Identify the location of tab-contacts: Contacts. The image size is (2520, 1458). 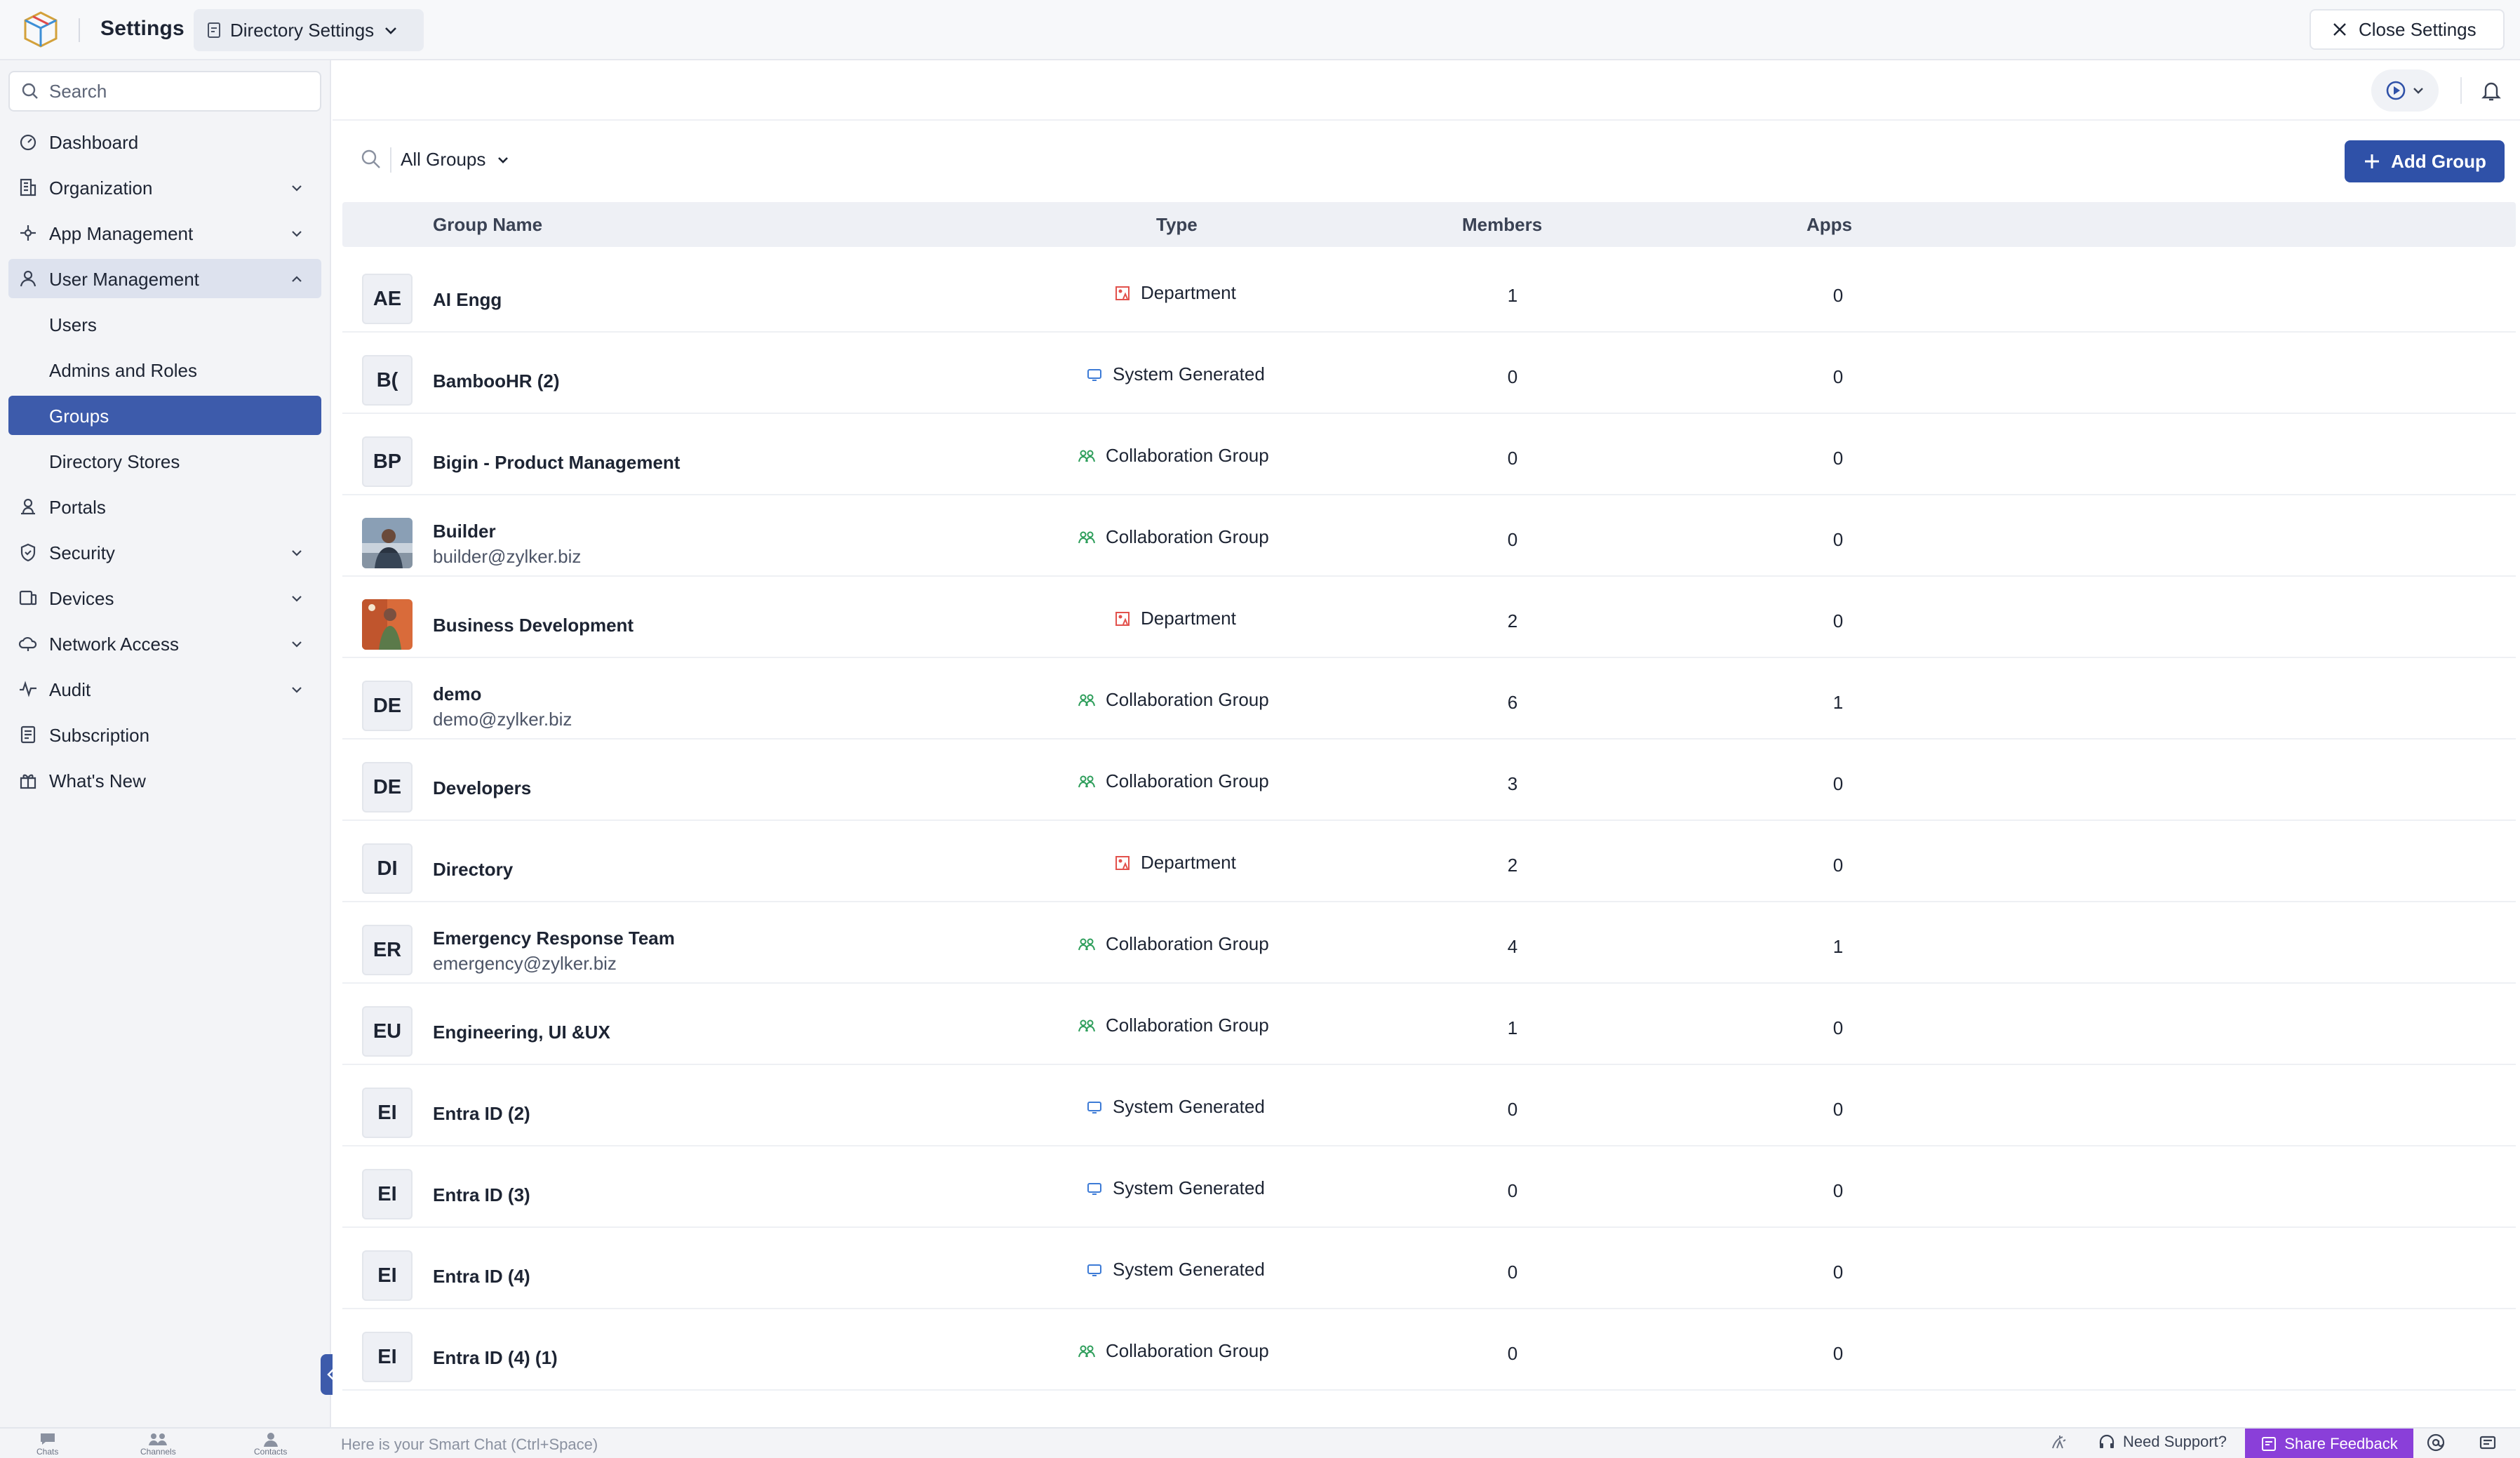
(270, 1444).